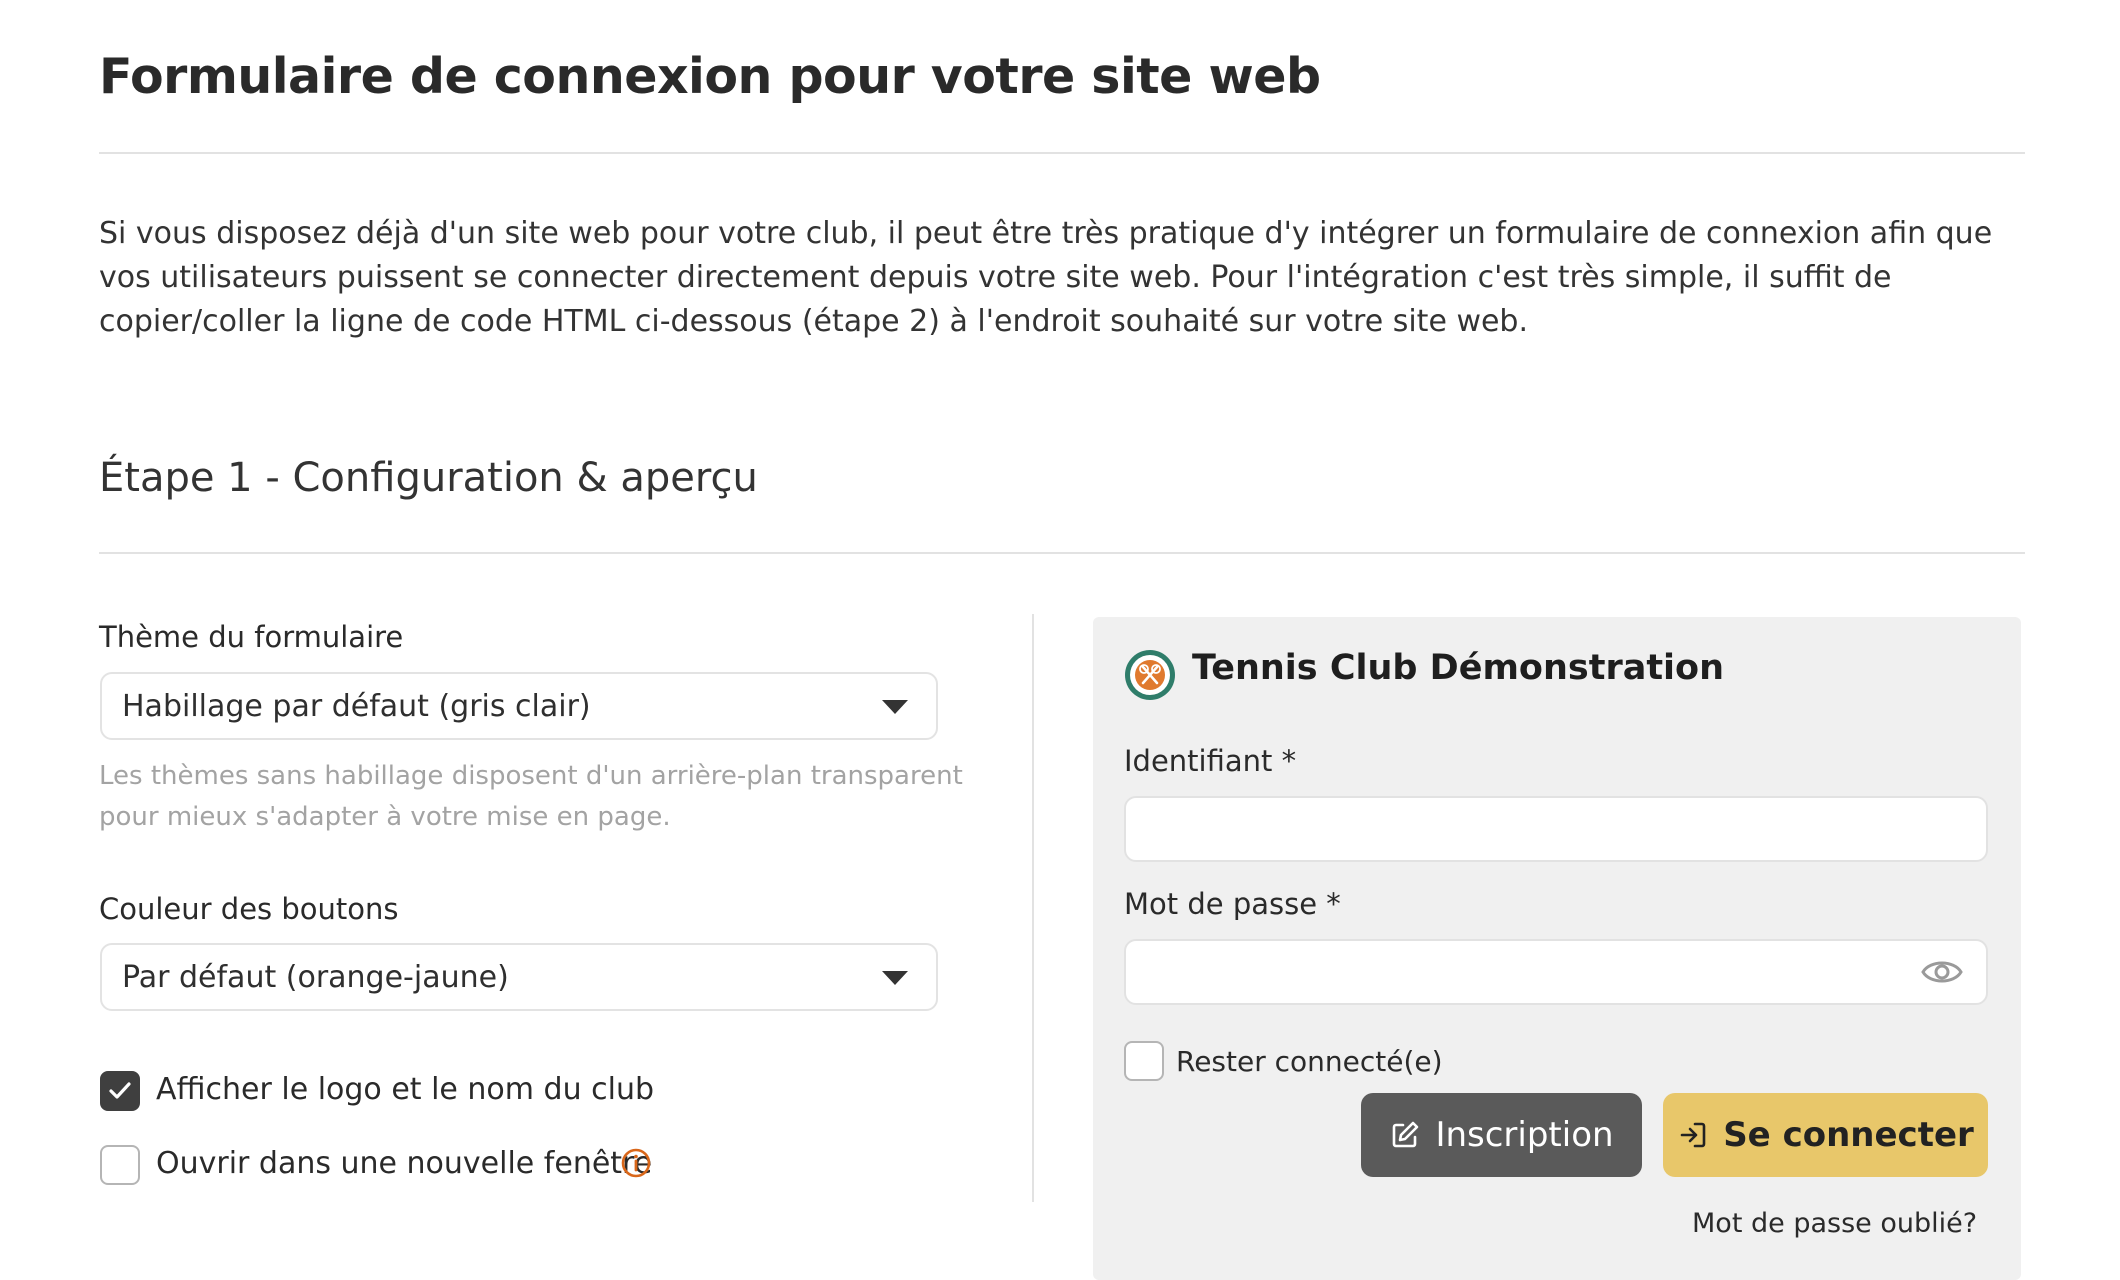 Image resolution: width=2120 pixels, height=1280 pixels. What do you see at coordinates (1210, 761) in the screenshot?
I see `username-label: Identifiant *` at bounding box center [1210, 761].